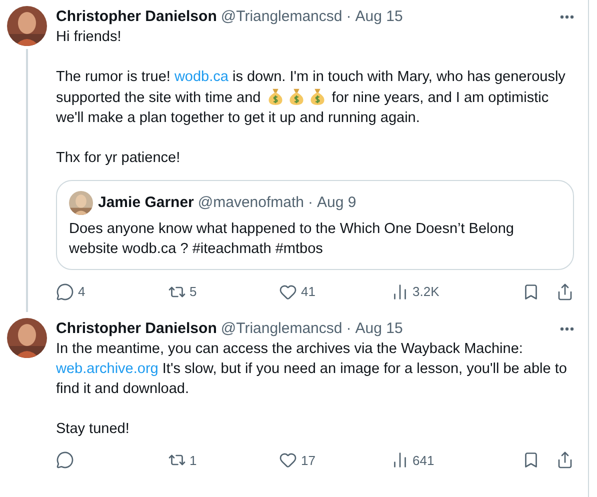 This screenshot has height=497, width=597. Describe the element at coordinates (336, 203) in the screenshot. I see `post-date: Aug 9` at that location.